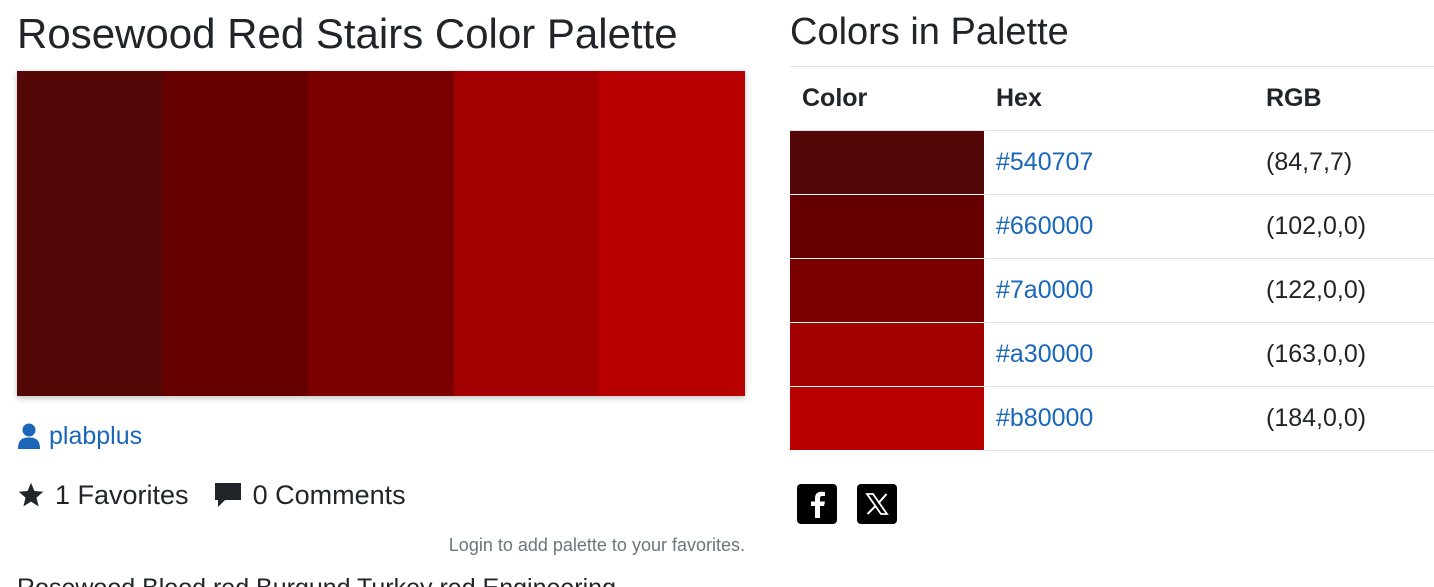 The height and width of the screenshot is (587, 1434). Describe the element at coordinates (1044, 354) in the screenshot. I see `hex-link: #a30000` at that location.